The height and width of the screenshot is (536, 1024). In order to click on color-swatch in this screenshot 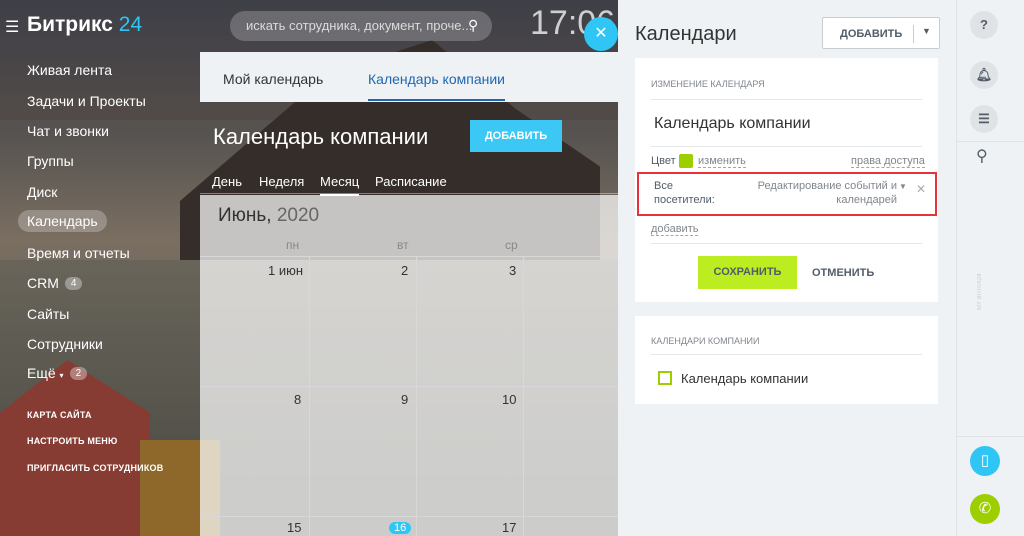, I will do `click(686, 161)`.